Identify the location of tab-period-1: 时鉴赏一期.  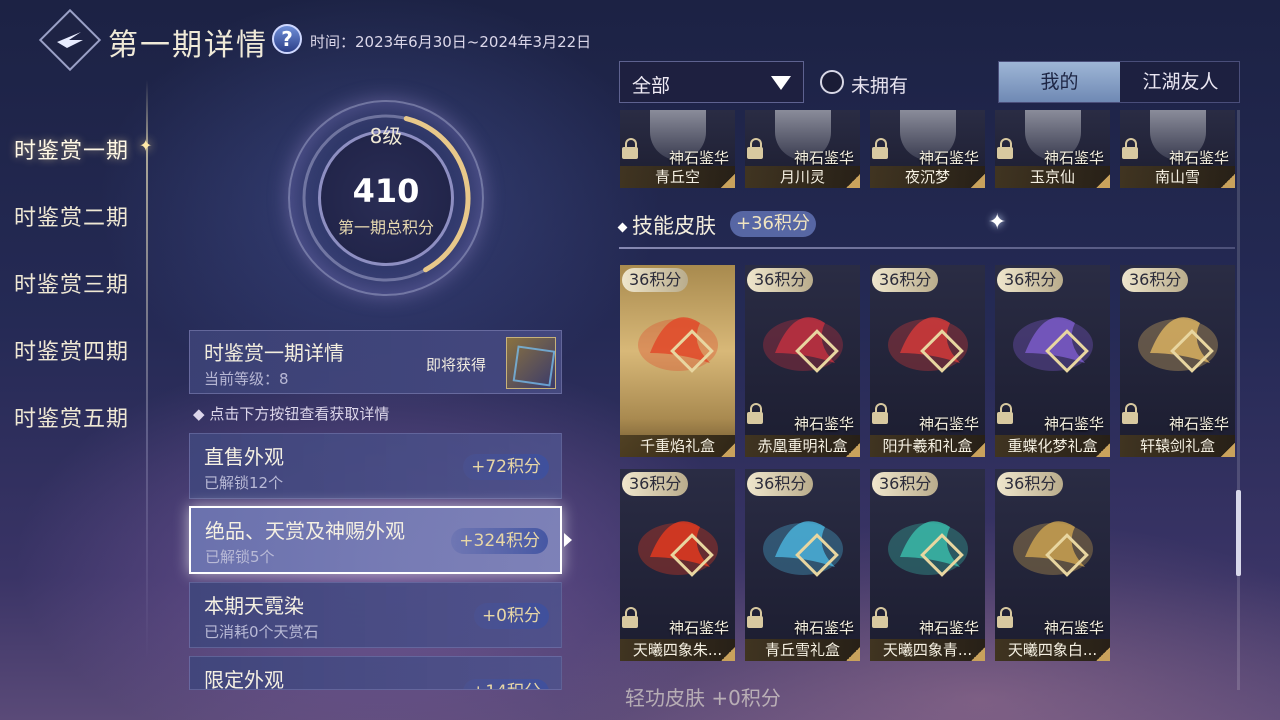
(71, 149).